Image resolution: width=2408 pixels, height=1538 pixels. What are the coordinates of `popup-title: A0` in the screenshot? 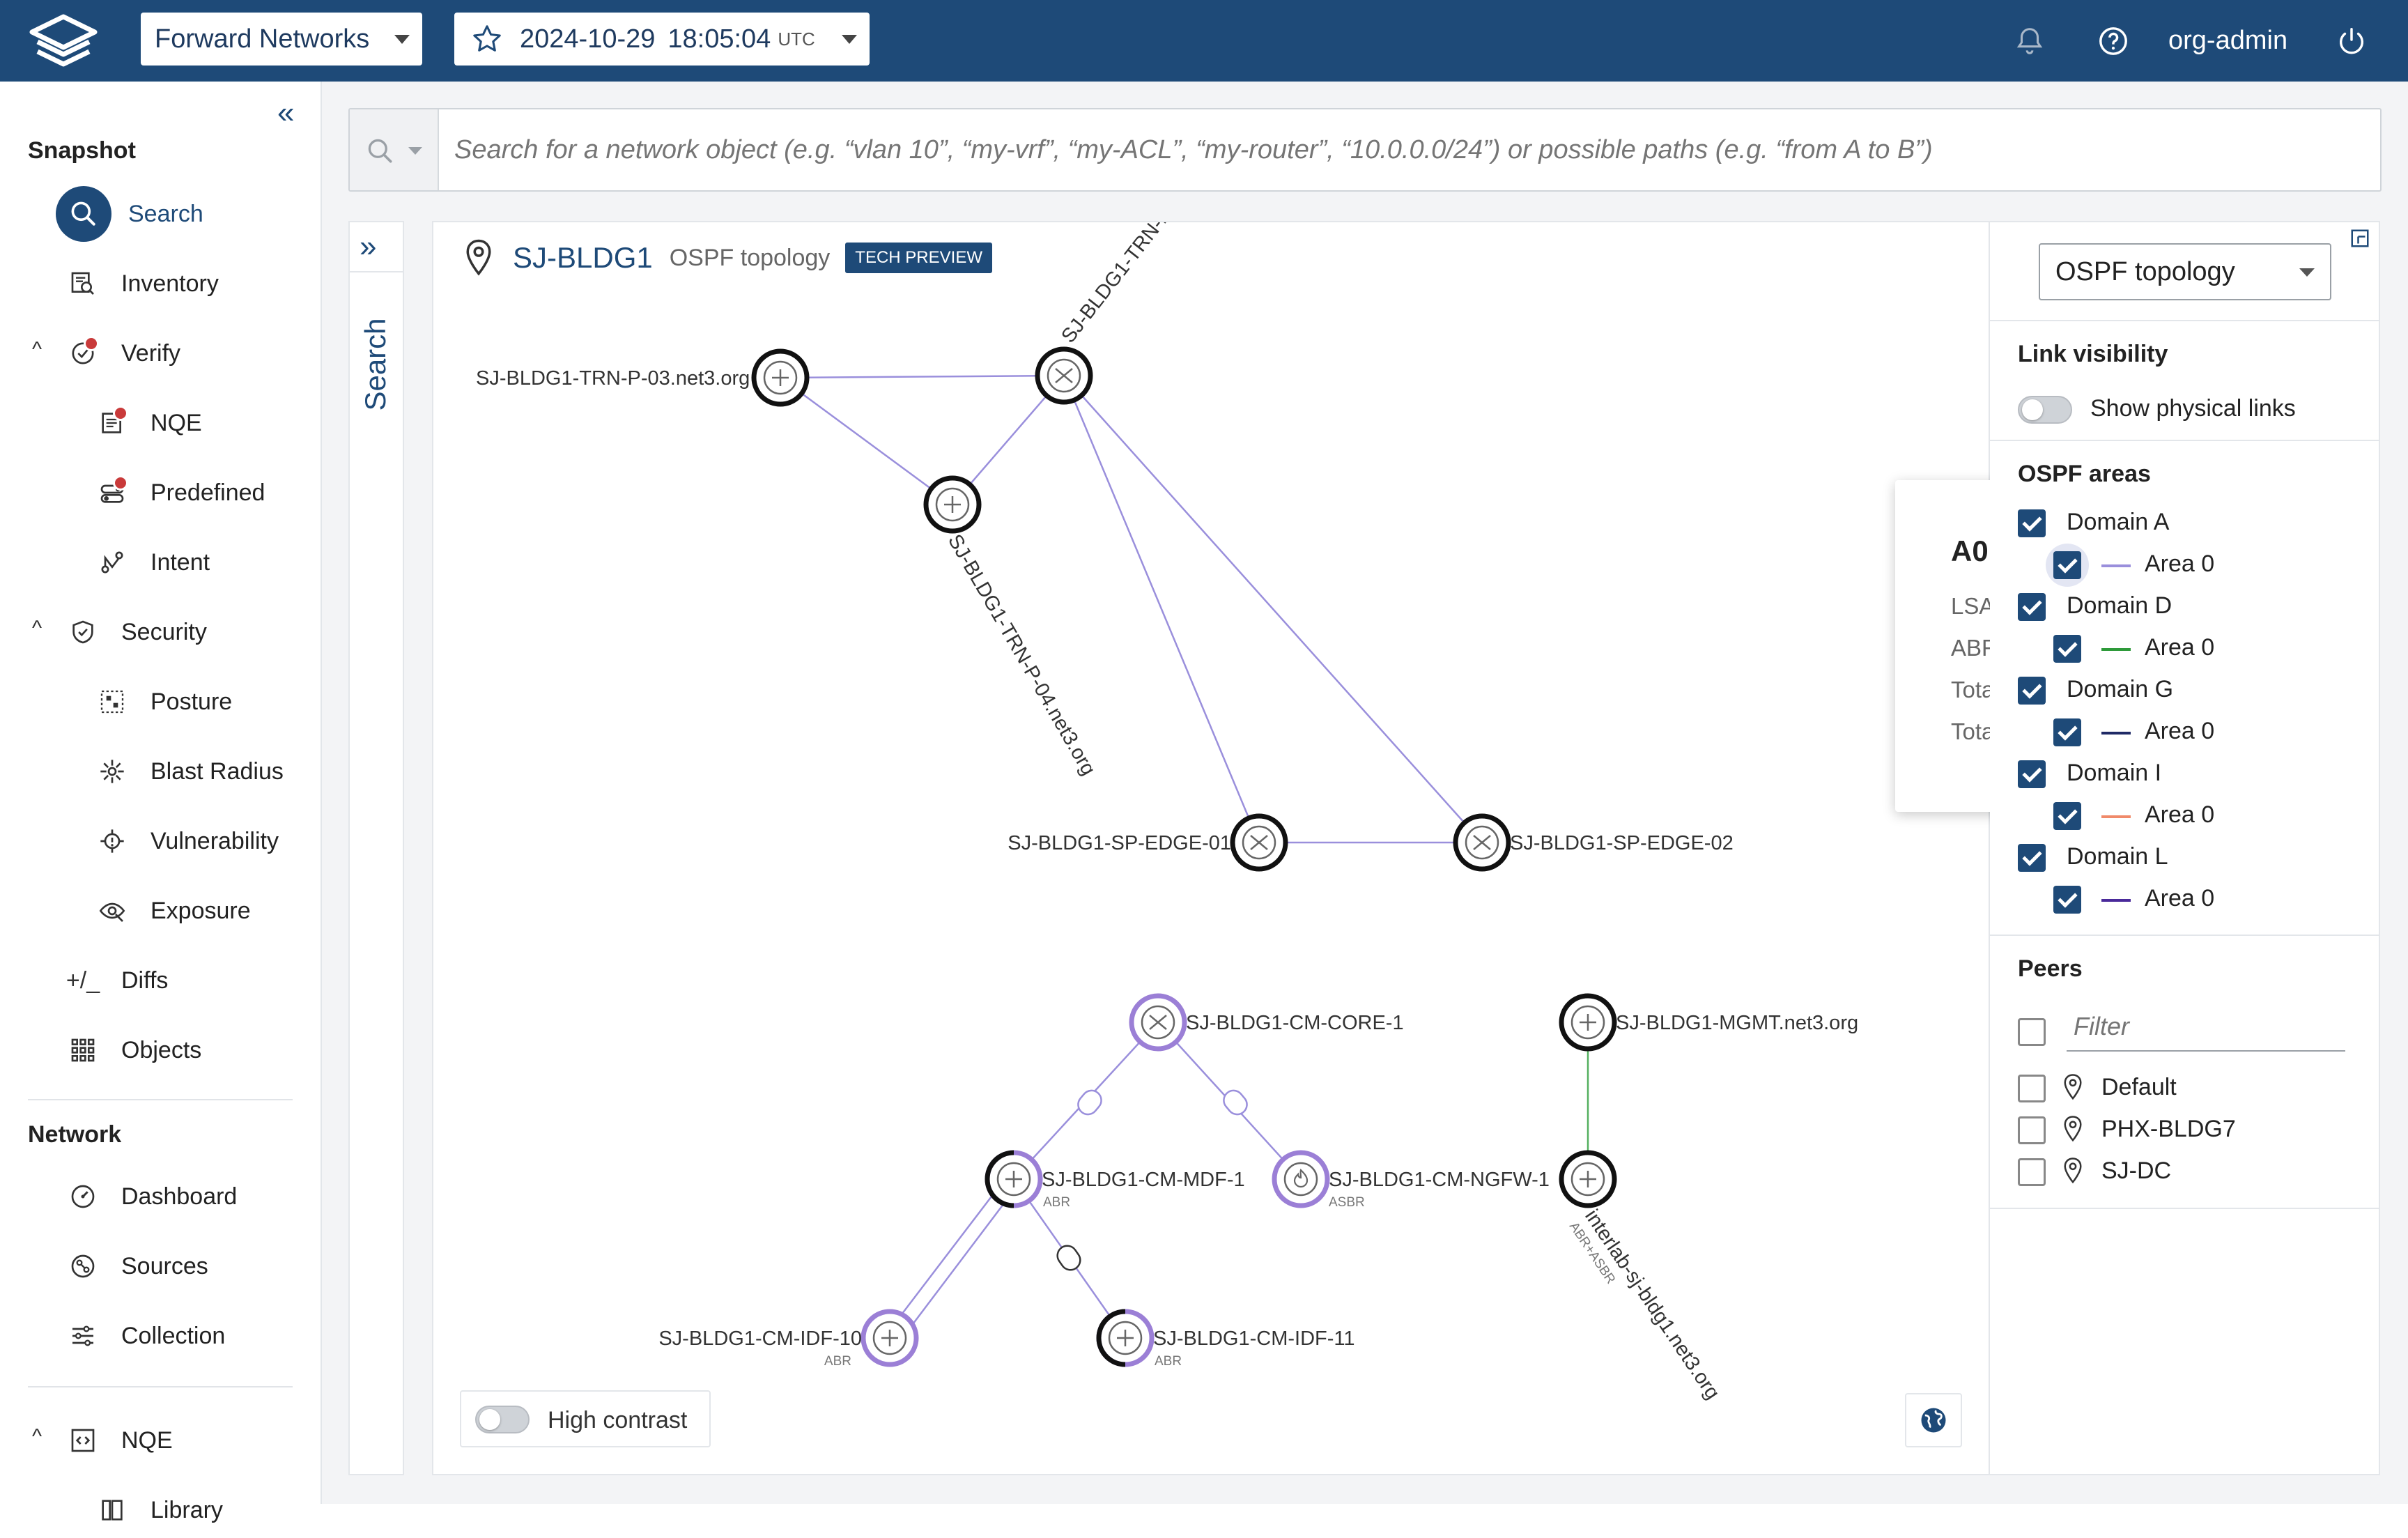 It's located at (1970, 551).